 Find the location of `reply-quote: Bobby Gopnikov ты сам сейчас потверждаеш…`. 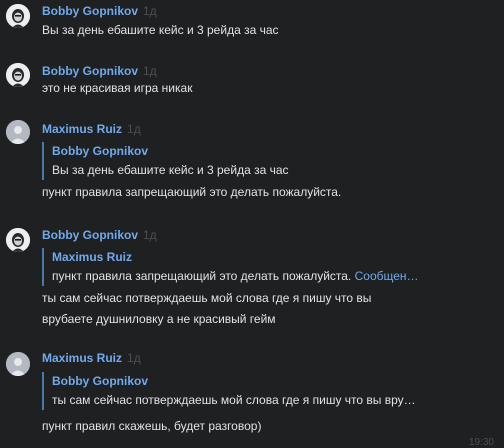

reply-quote: Bobby Gopnikov ты сам сейчас потверждаеш… is located at coordinates (269, 391).